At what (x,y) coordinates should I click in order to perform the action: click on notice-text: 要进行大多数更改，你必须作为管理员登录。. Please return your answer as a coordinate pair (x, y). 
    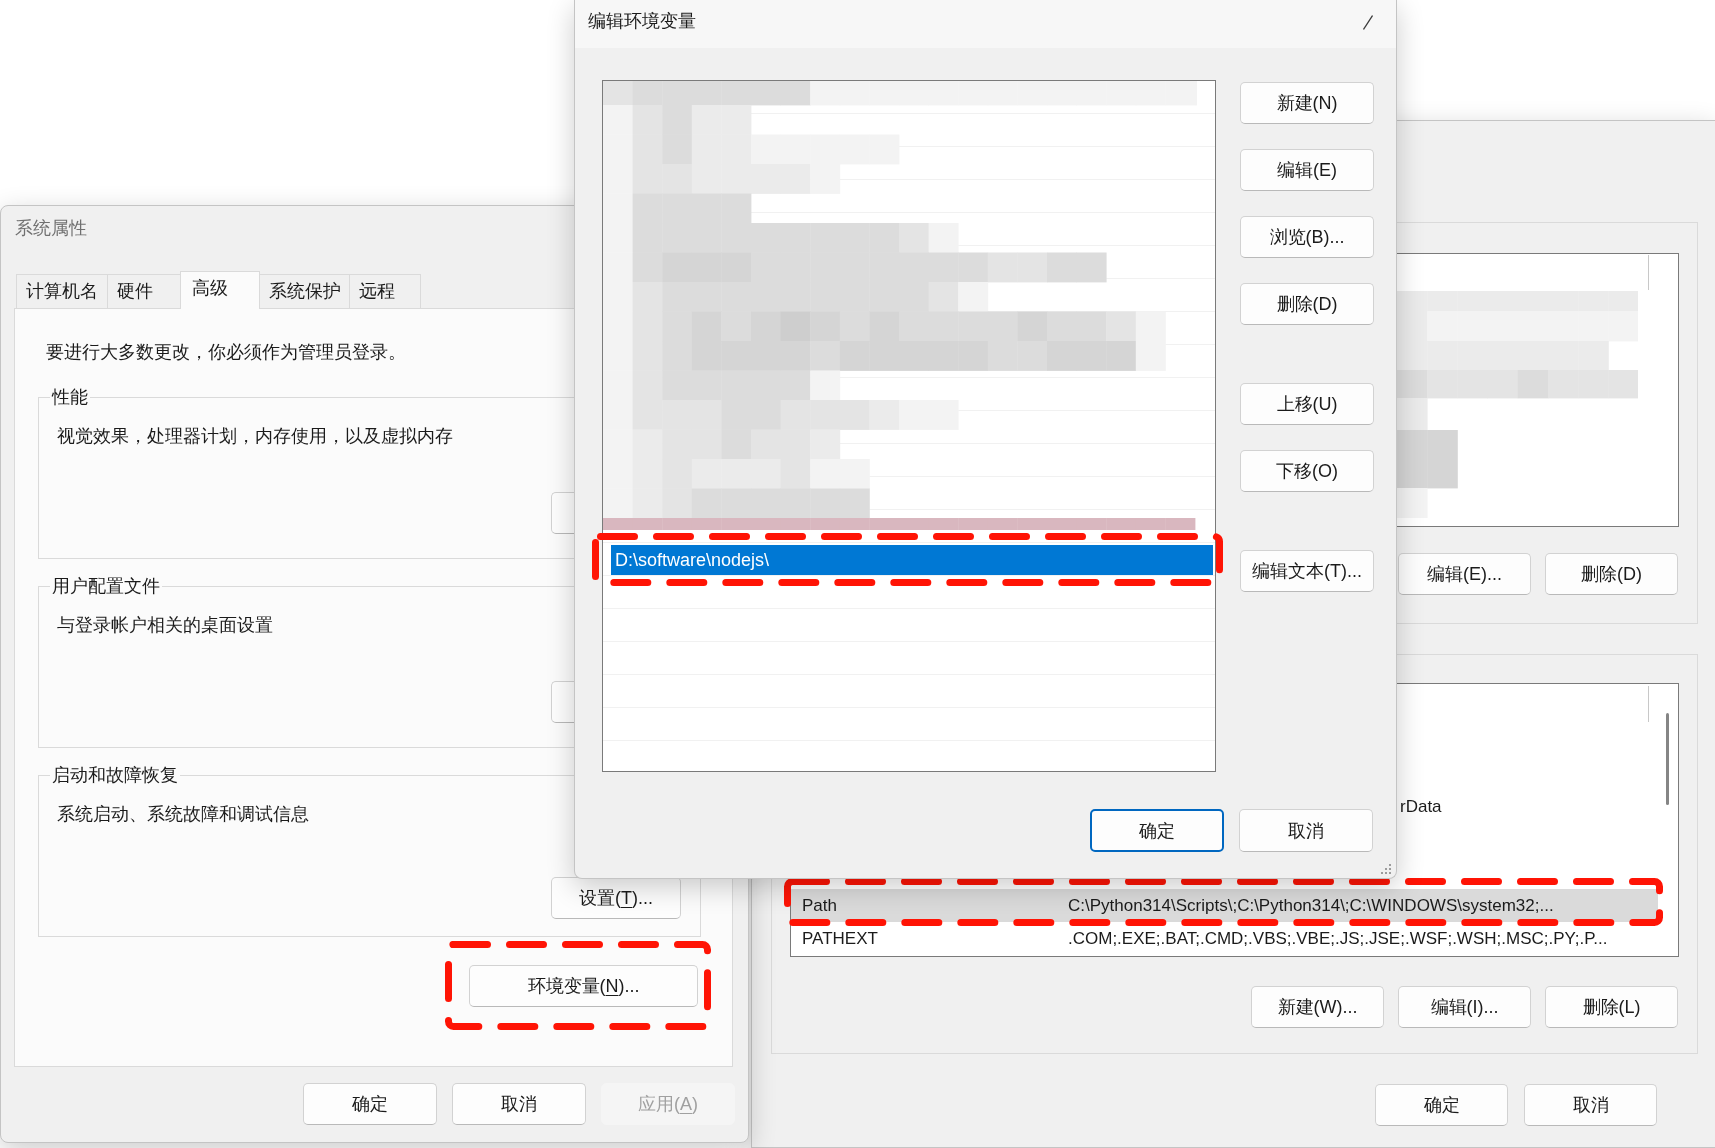
    Looking at the image, I should click on (226, 352).